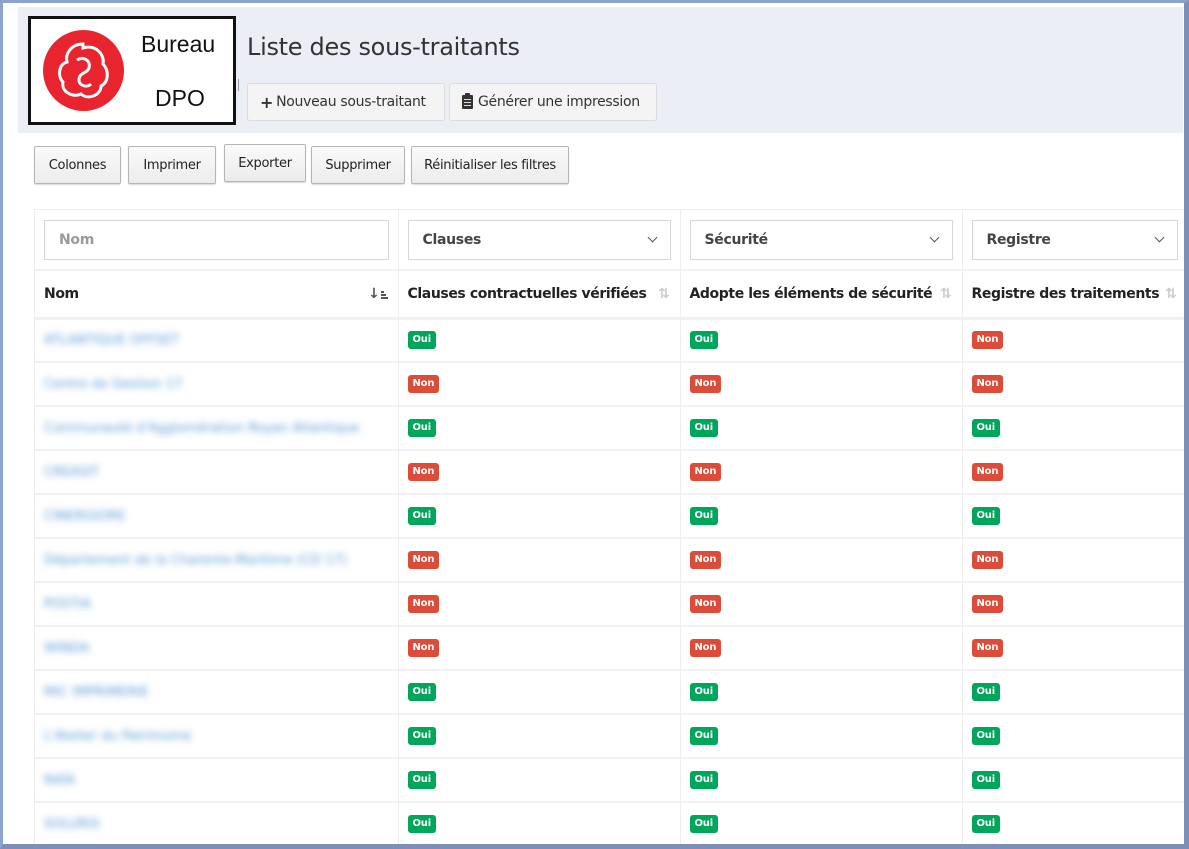  Describe the element at coordinates (553, 102) in the screenshot. I see `generate-print-button: Générer une impression` at that location.